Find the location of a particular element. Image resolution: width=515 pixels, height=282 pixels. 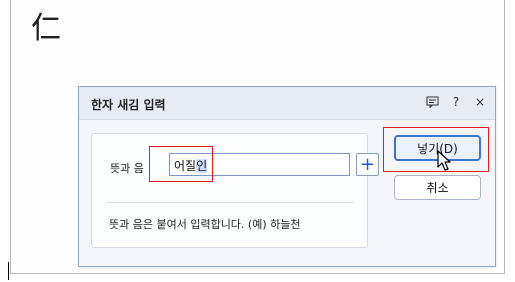

meaning-sound-input: 어질인 is located at coordinates (259, 164).